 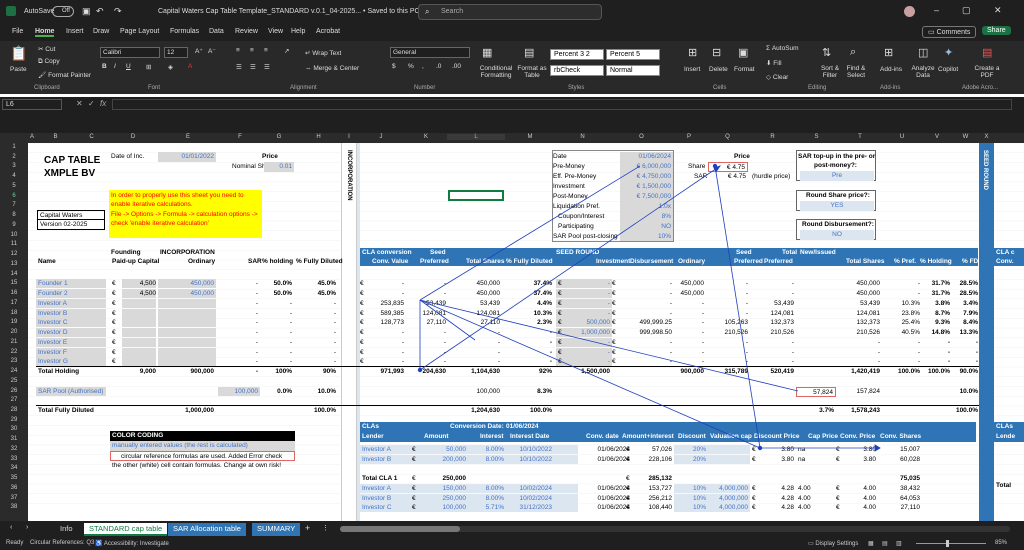 What do you see at coordinates (562, 104) in the screenshot?
I see `formula-input` at bounding box center [562, 104].